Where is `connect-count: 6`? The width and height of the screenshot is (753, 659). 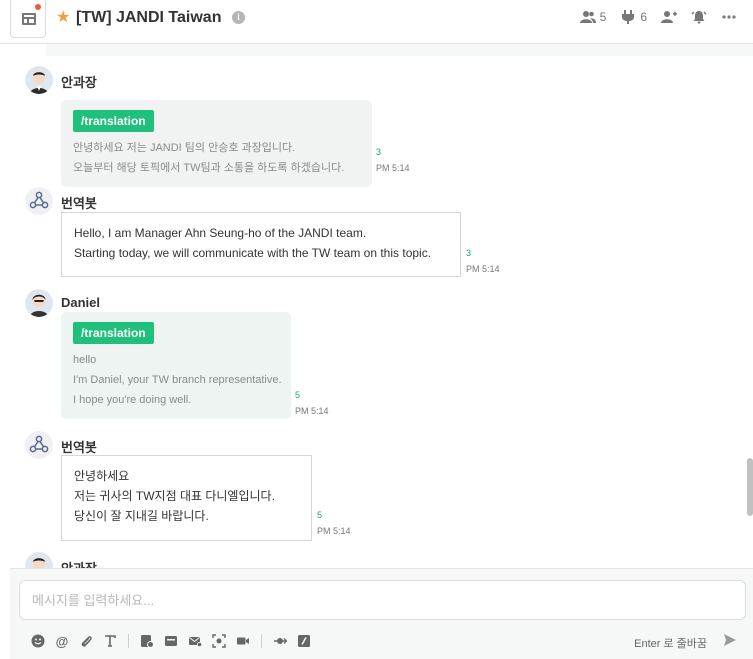
connect-count: 6 is located at coordinates (643, 17).